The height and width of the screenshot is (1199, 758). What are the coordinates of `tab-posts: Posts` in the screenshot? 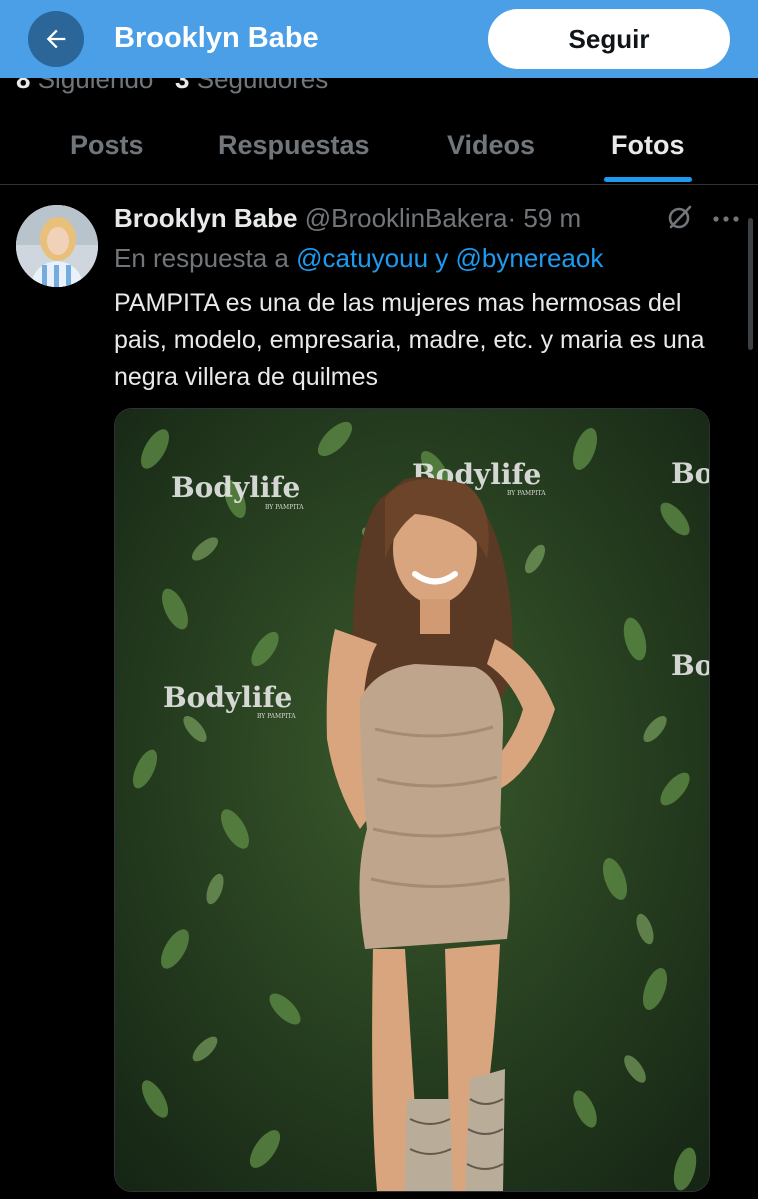 It's located at (107, 145).